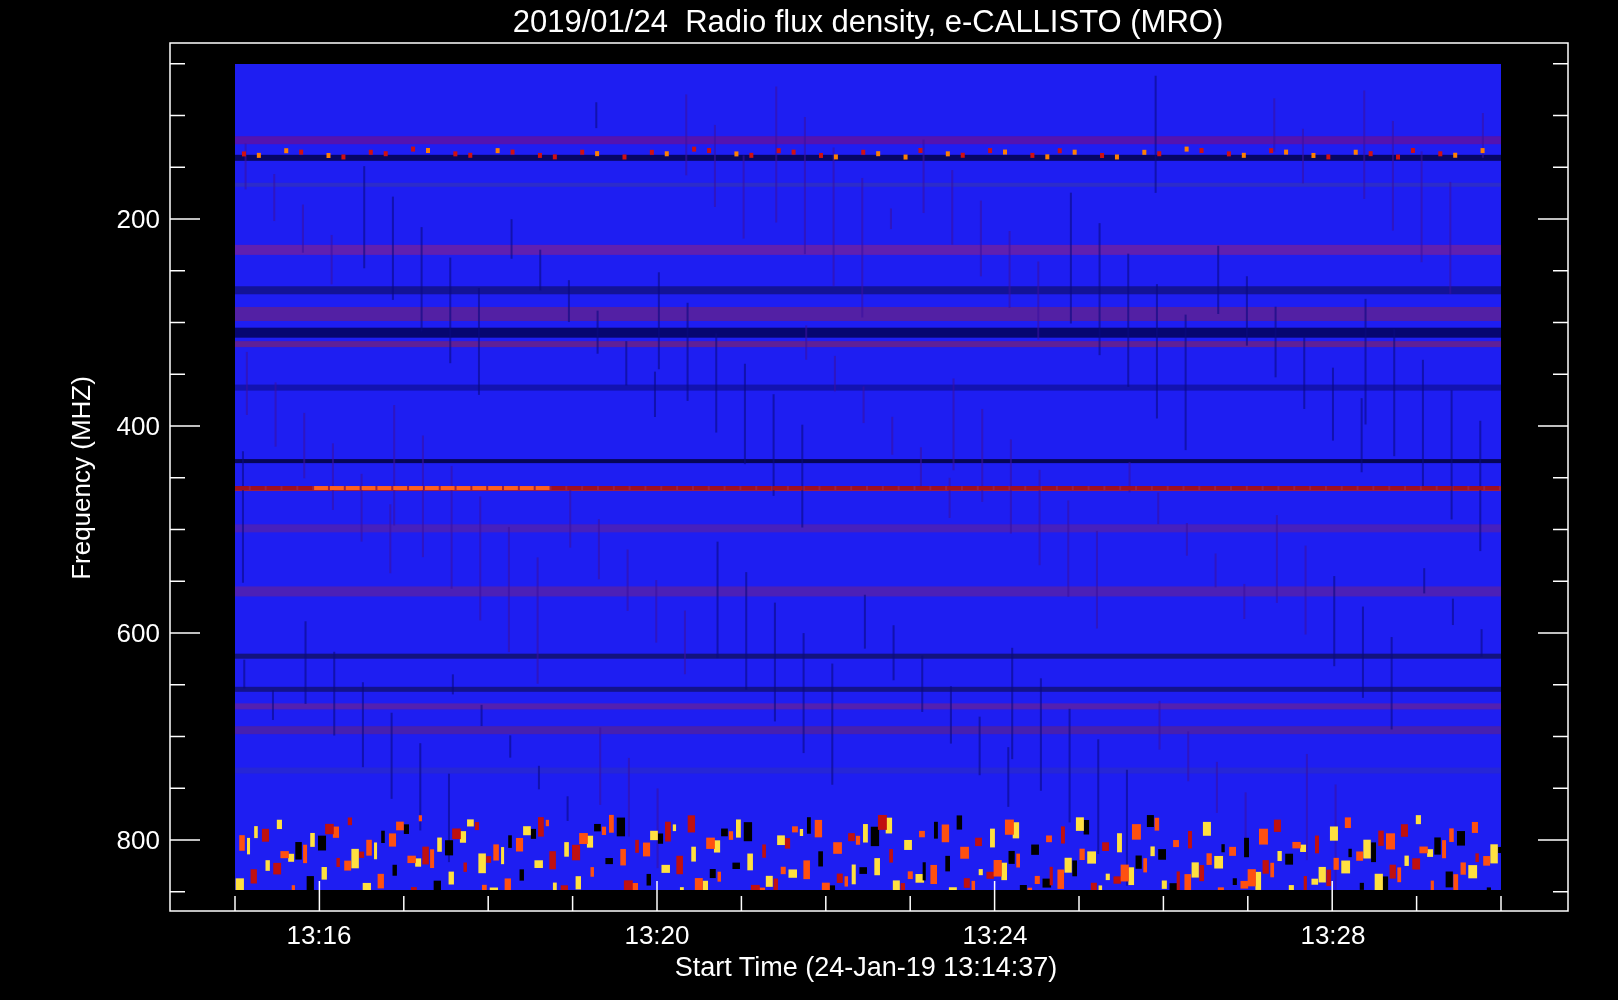 The width and height of the screenshot is (1618, 1000). I want to click on x-tick-label: 13:16, so click(319, 935).